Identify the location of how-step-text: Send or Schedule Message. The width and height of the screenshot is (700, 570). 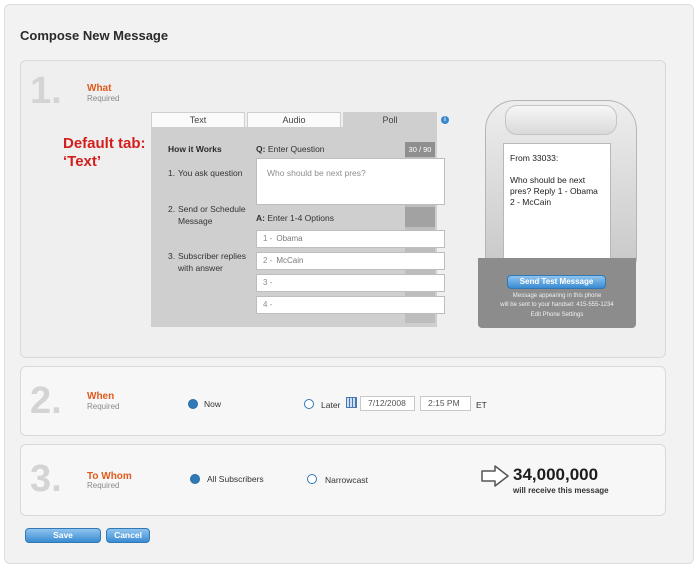
(212, 215).